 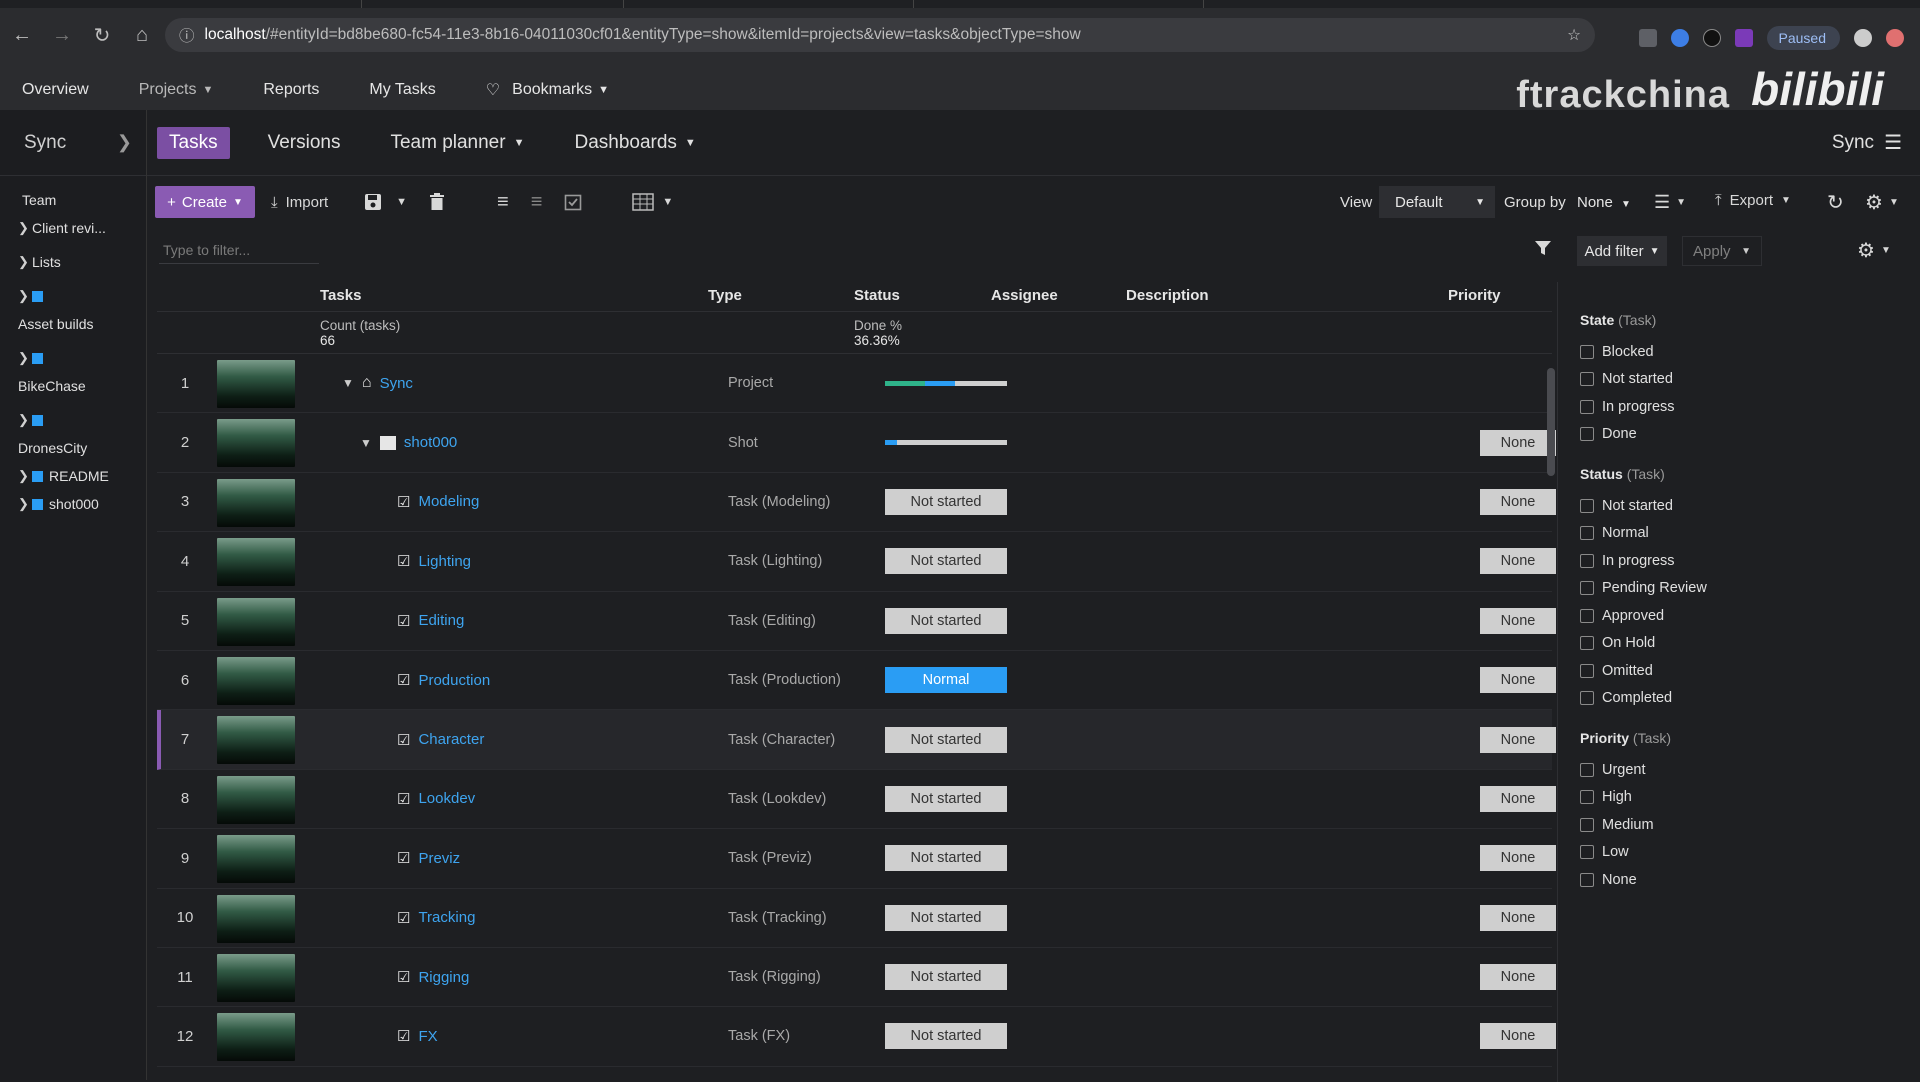 I want to click on filter-option: High, so click(x=1750, y=798).